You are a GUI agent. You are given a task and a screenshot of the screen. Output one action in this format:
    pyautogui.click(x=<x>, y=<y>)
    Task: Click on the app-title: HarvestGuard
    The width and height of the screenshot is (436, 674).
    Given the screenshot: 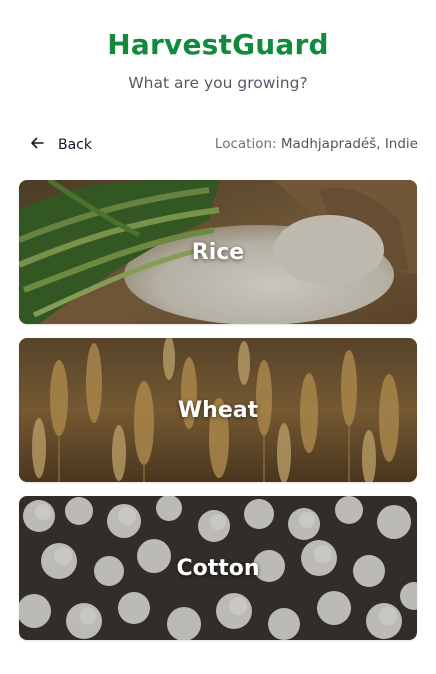 What is the action you would take?
    pyautogui.click(x=218, y=44)
    